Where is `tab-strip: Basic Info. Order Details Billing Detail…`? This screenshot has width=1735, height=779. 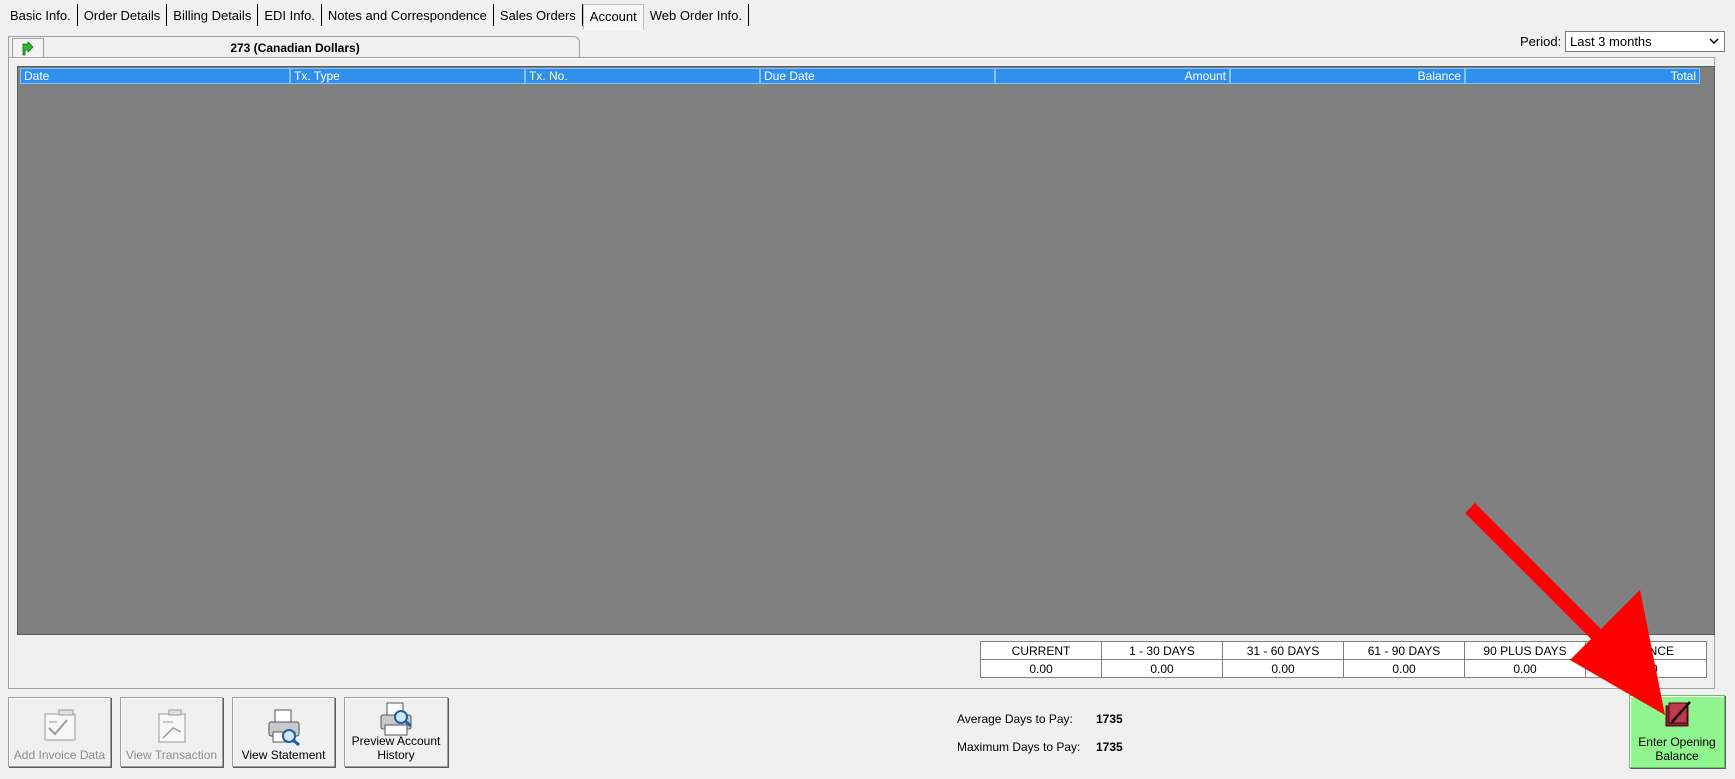
tab-strip: Basic Info. Order Details Billing Detail… is located at coordinates (377, 17).